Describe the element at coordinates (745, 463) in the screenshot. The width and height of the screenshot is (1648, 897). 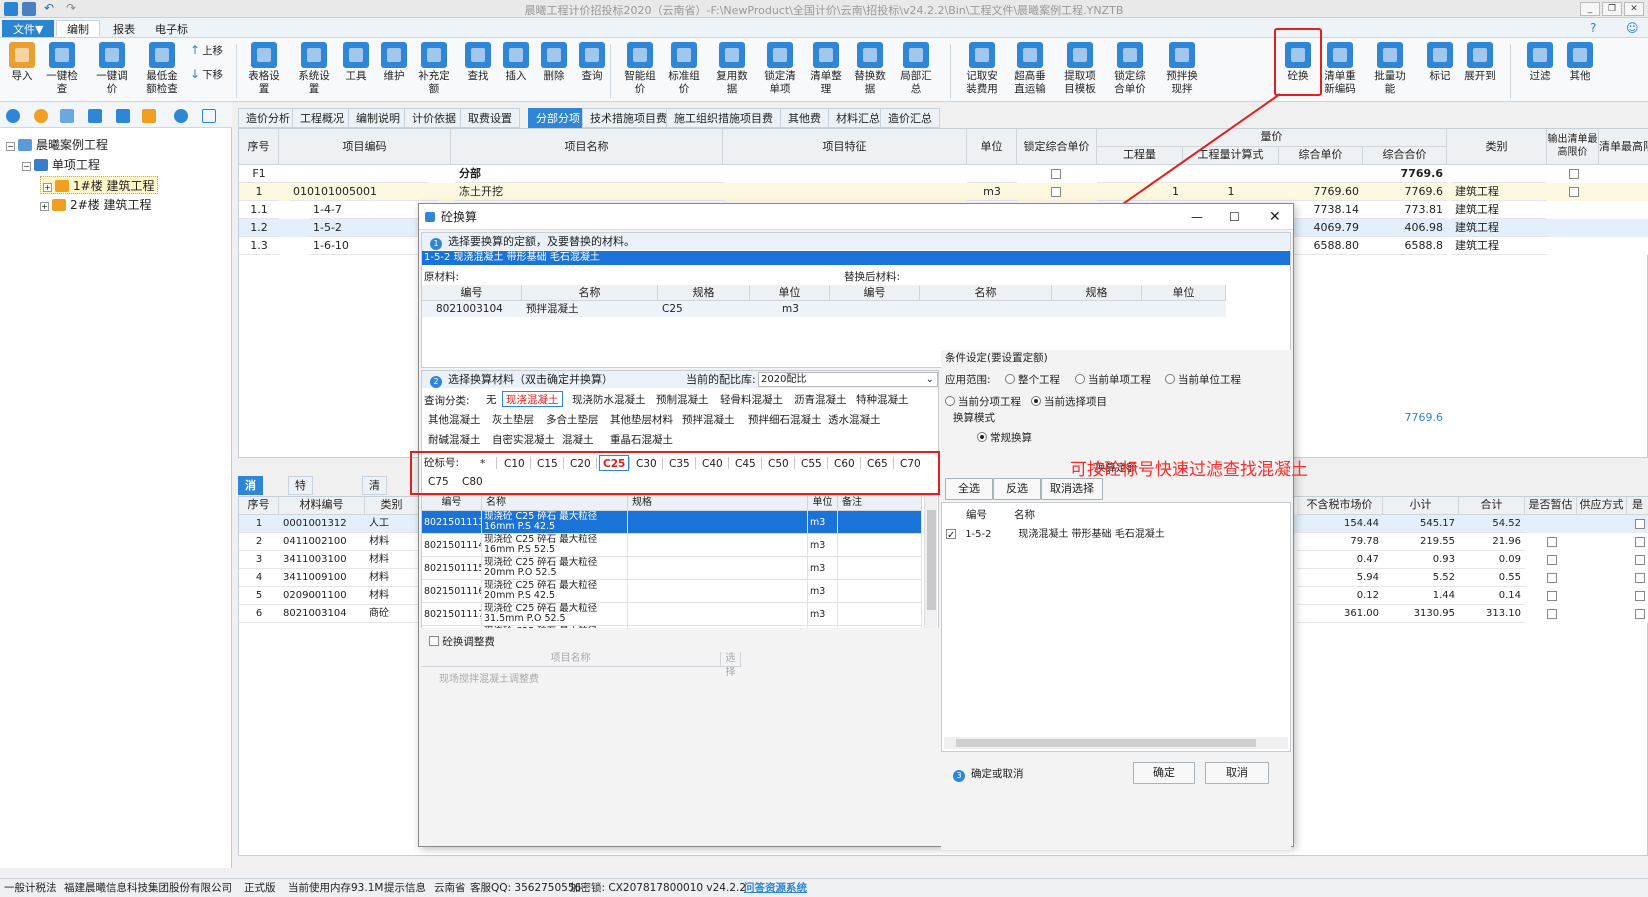
I see `grade-chip-C45: C45` at that location.